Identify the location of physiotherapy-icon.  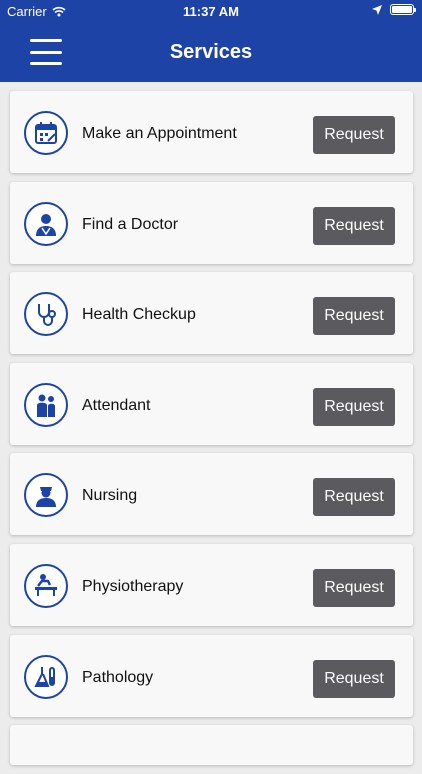
(46, 585).